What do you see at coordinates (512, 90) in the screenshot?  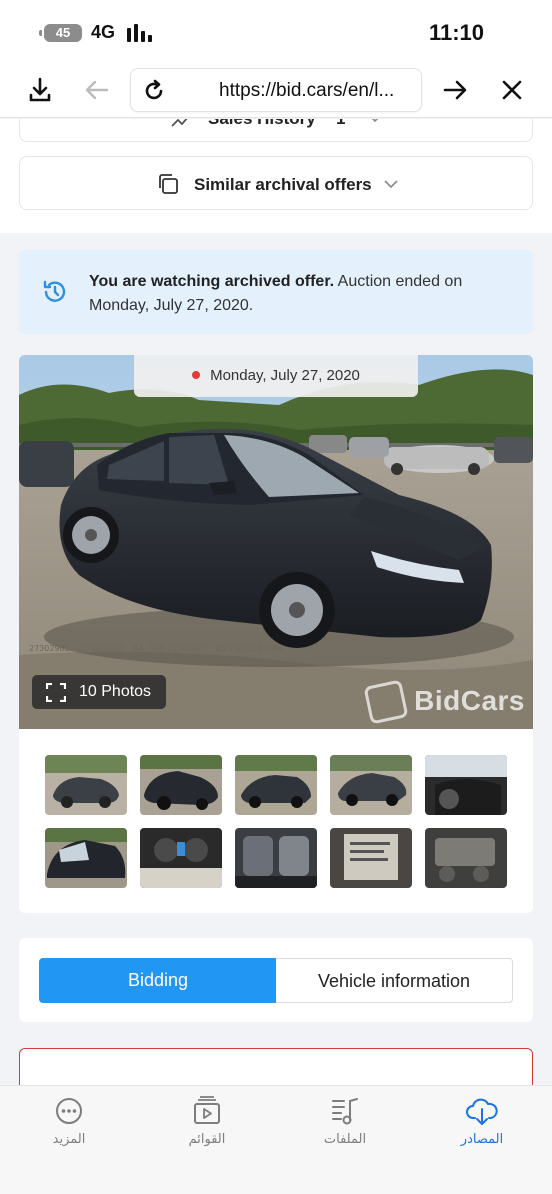 I see `close-icon` at bounding box center [512, 90].